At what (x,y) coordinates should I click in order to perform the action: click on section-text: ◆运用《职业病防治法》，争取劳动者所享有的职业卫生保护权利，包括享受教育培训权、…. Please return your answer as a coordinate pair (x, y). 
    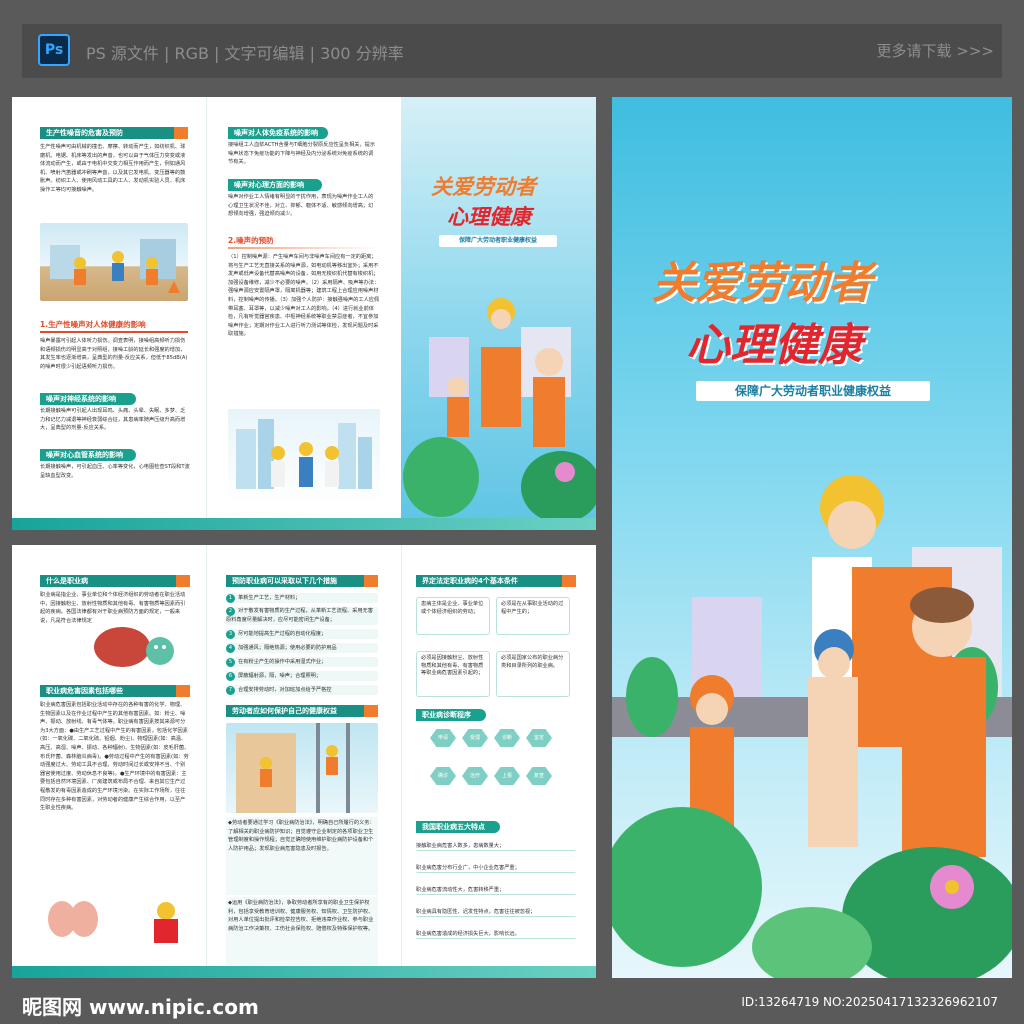
    Looking at the image, I should click on (302, 932).